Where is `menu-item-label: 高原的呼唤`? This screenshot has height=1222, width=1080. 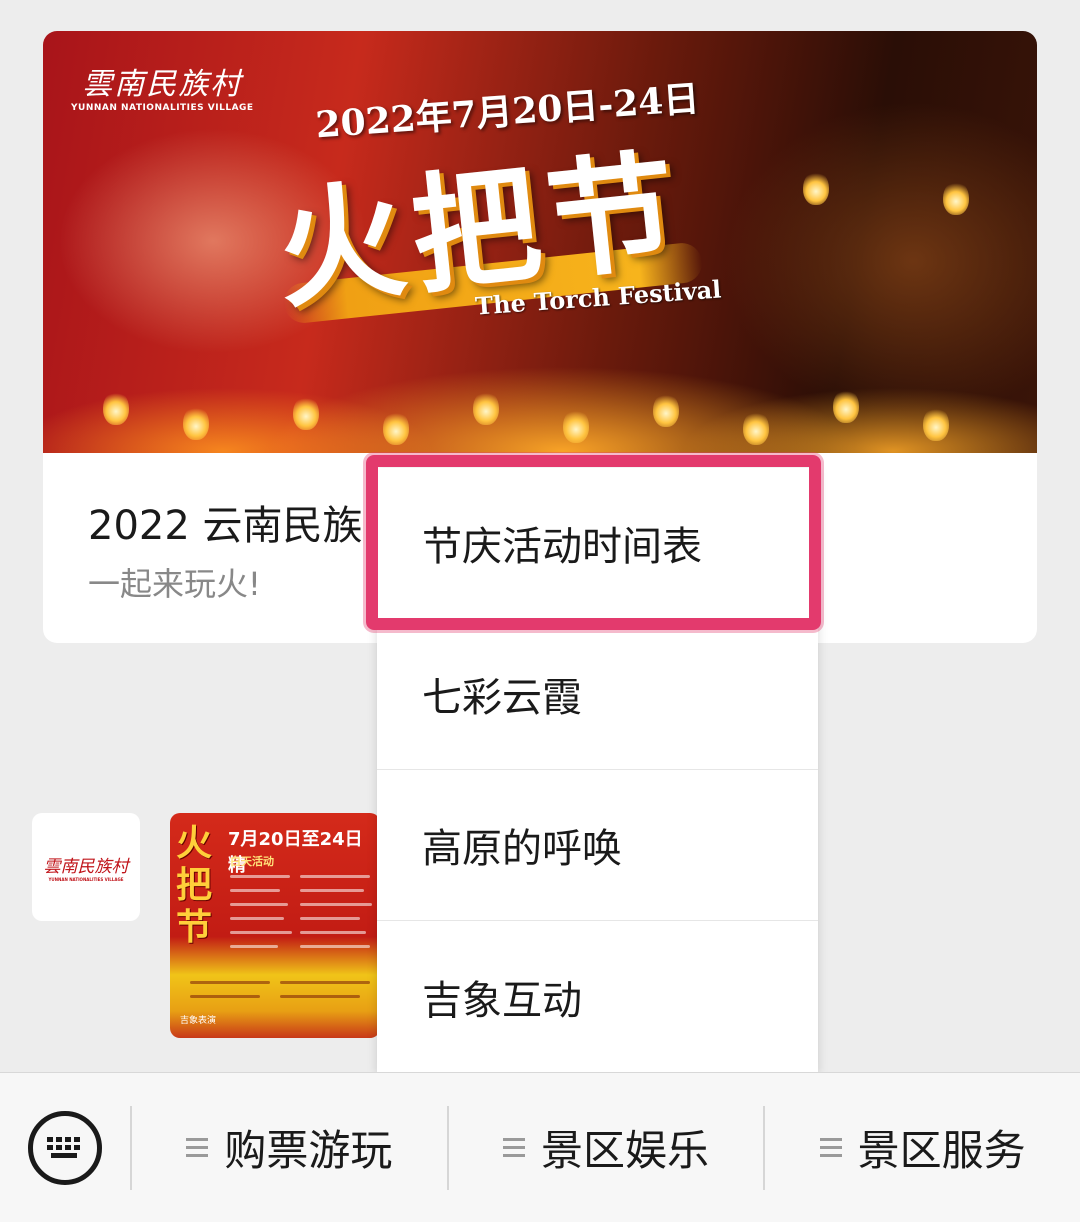 menu-item-label: 高原的呼唤 is located at coordinates (522, 849).